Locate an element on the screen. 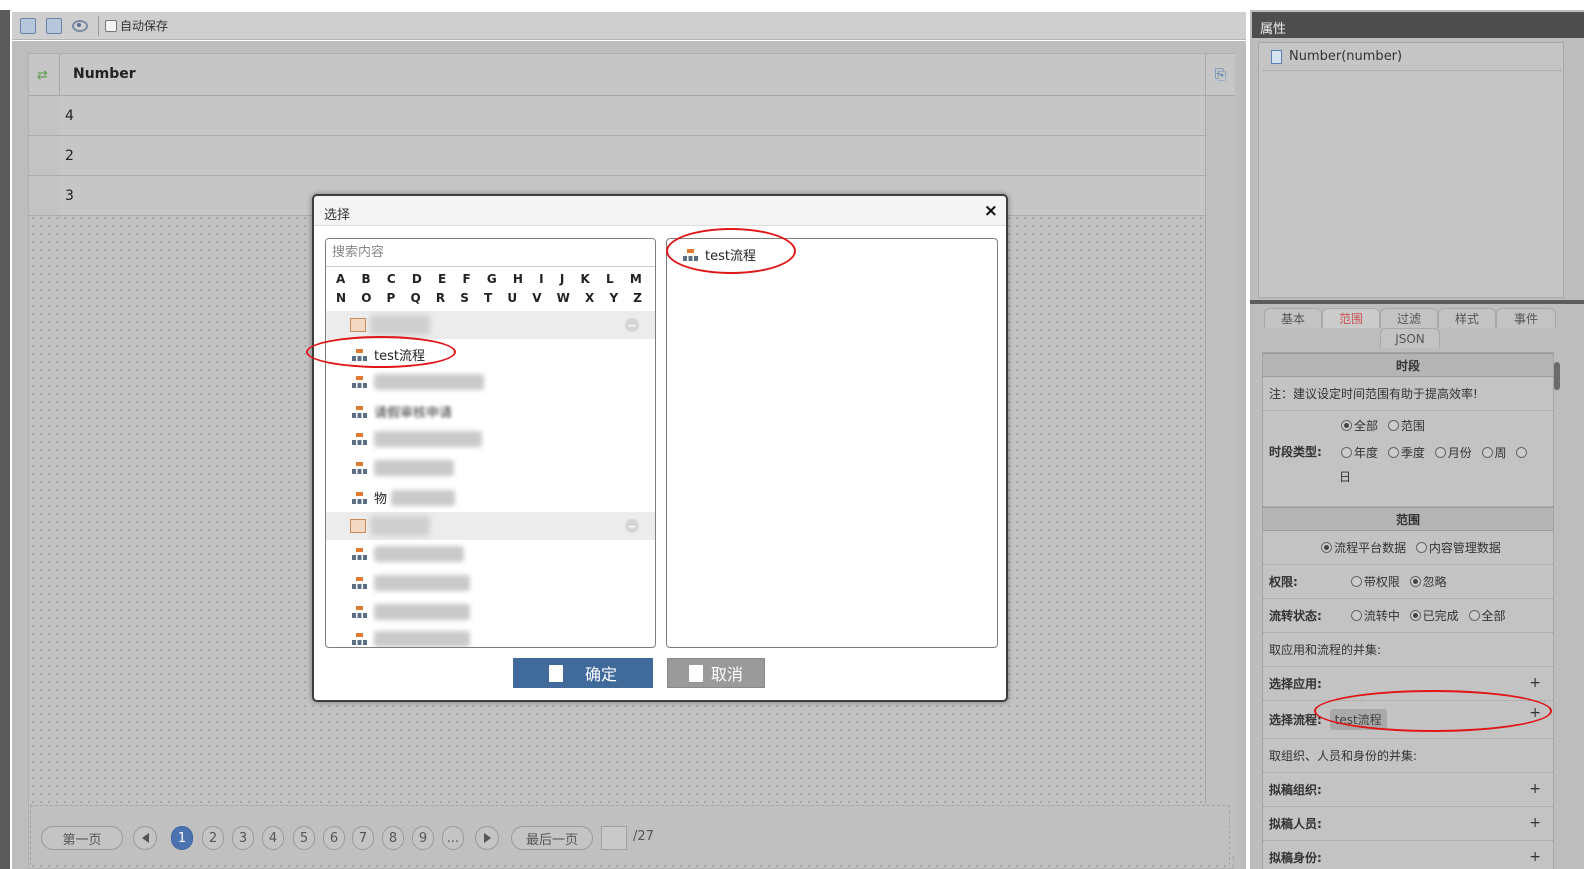 The height and width of the screenshot is (869, 1584). process-item: 请假审核申请 is located at coordinates (402, 411).